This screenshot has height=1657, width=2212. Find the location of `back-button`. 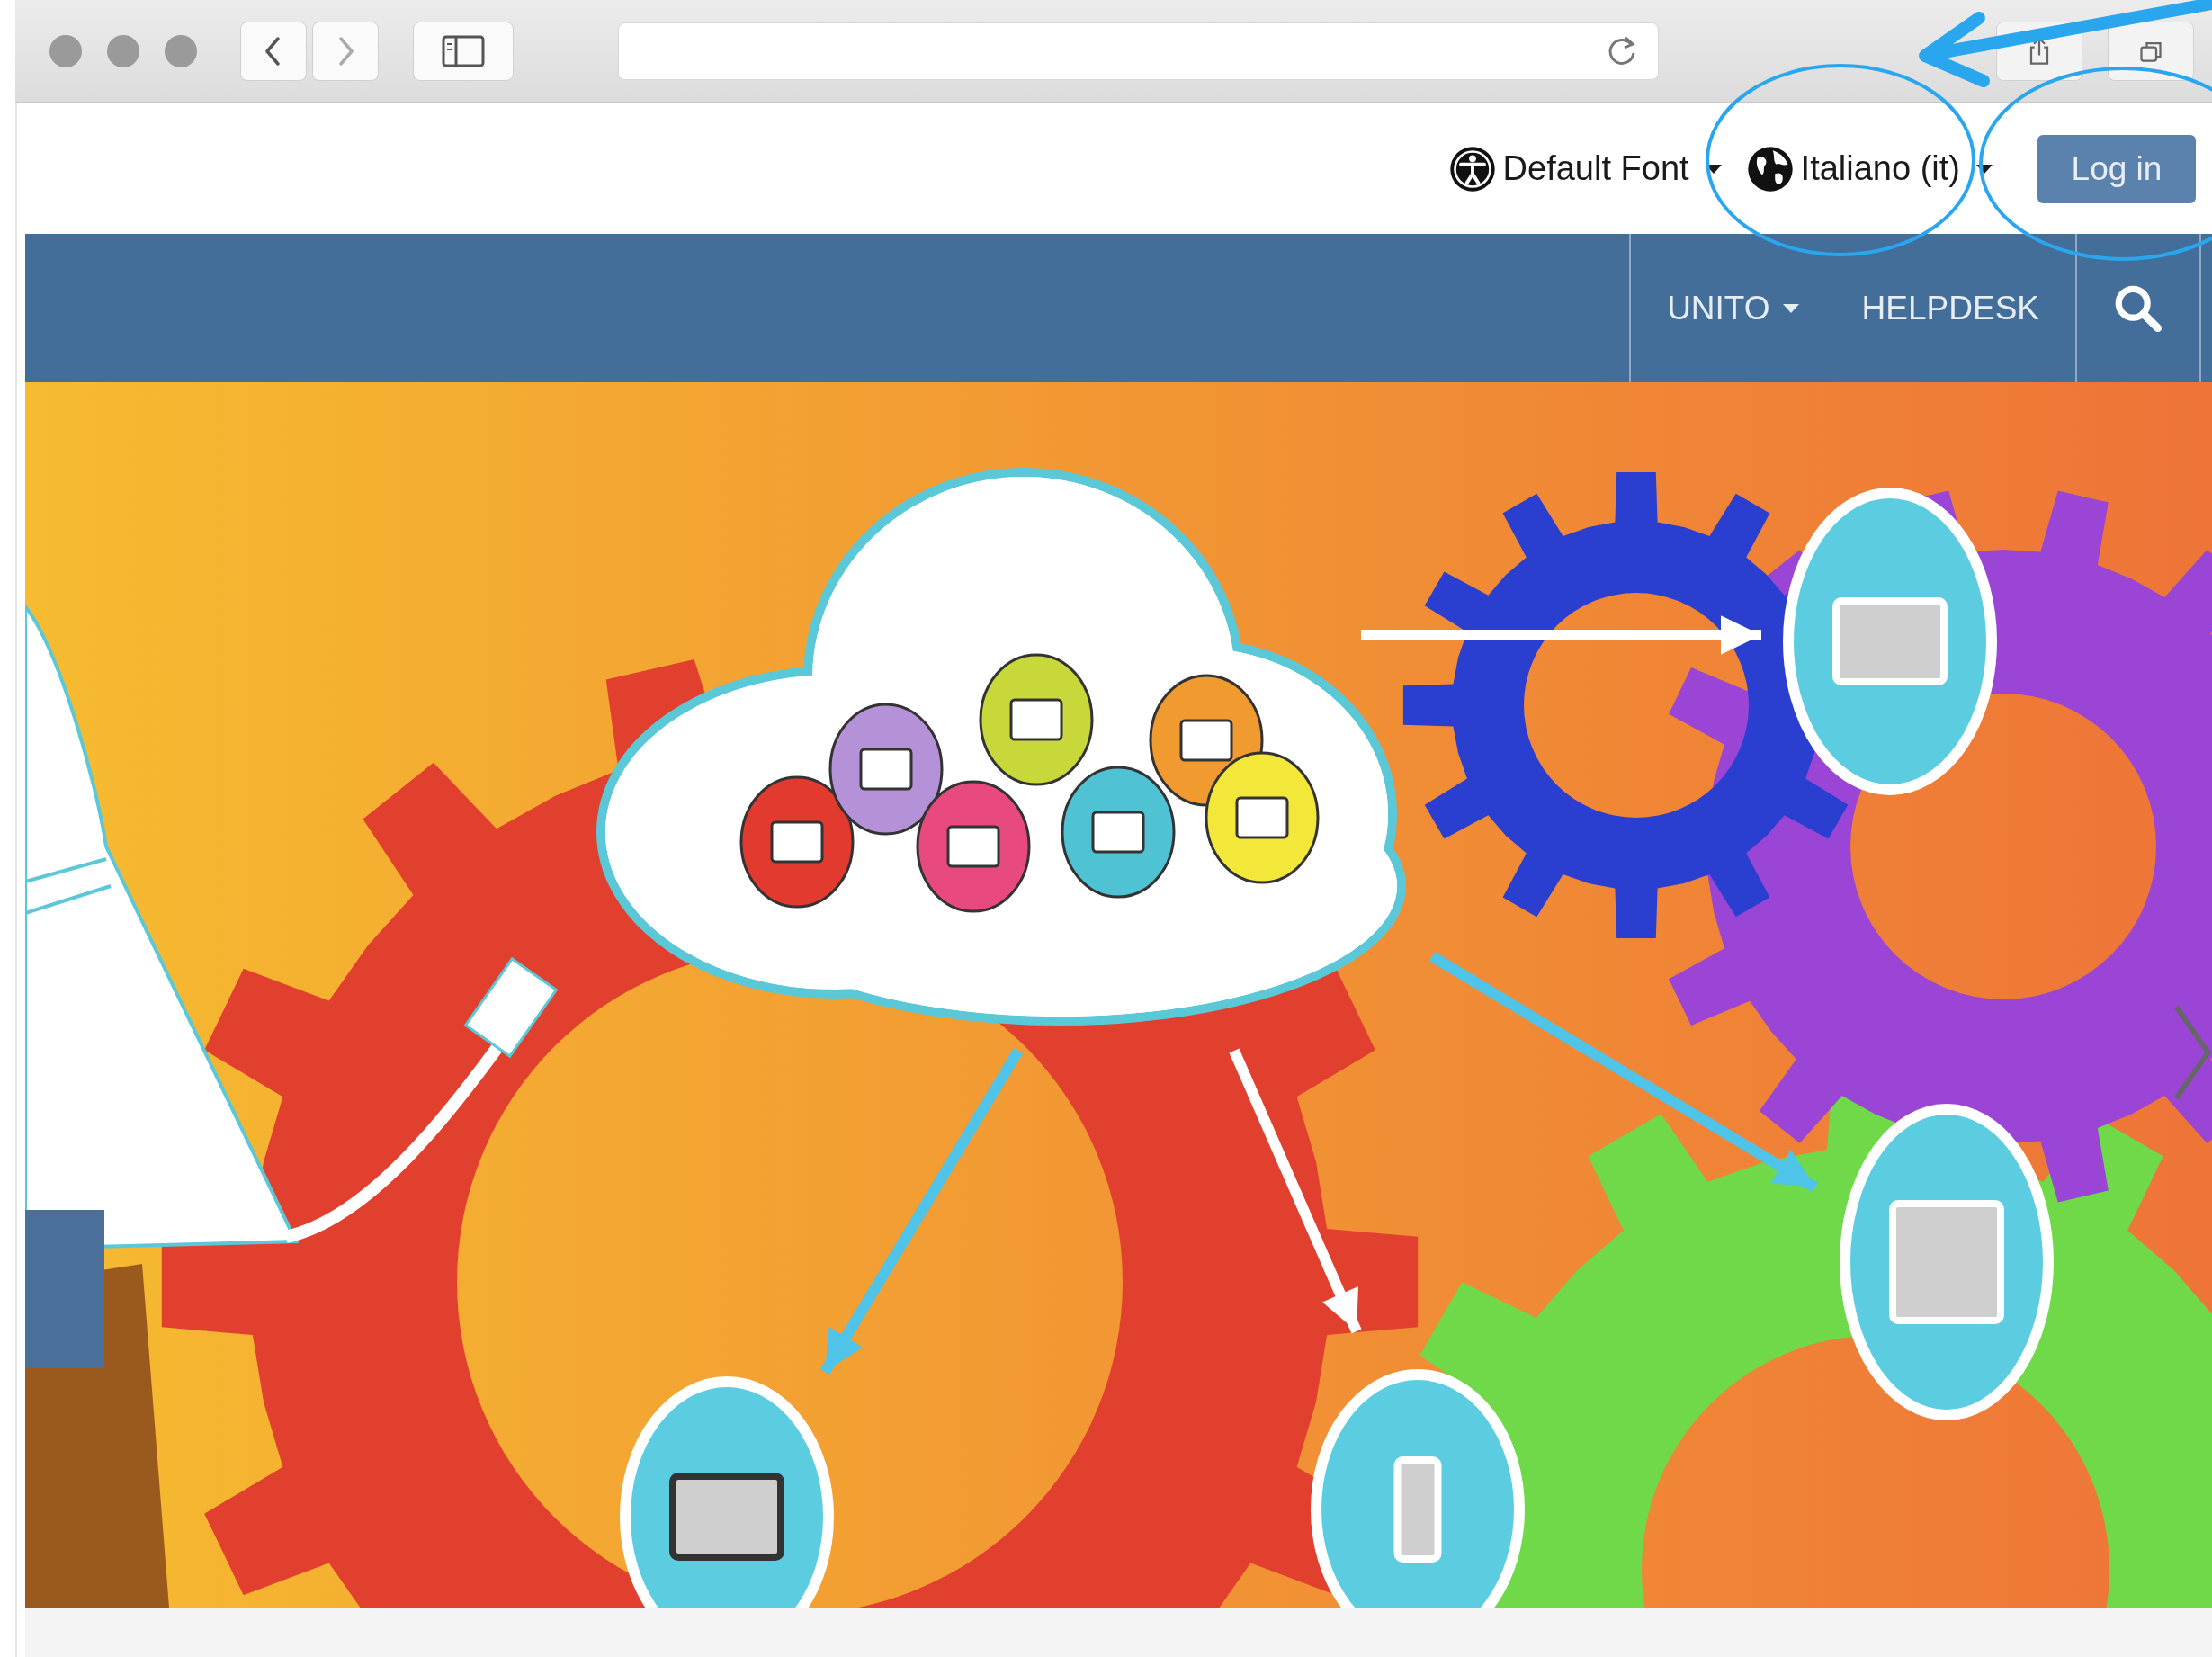

back-button is located at coordinates (274, 51).